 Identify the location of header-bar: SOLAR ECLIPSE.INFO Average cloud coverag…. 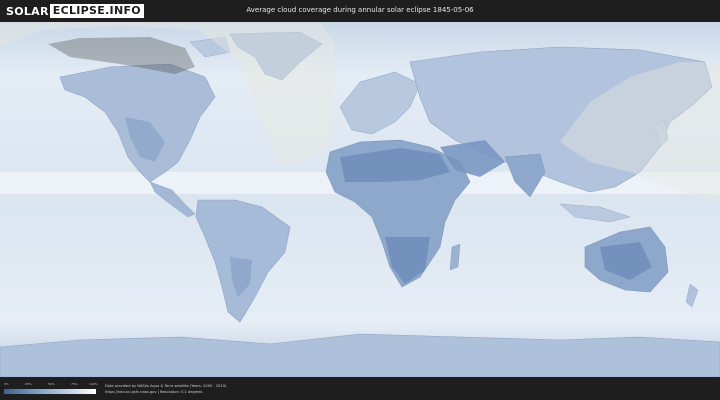
(360, 11).